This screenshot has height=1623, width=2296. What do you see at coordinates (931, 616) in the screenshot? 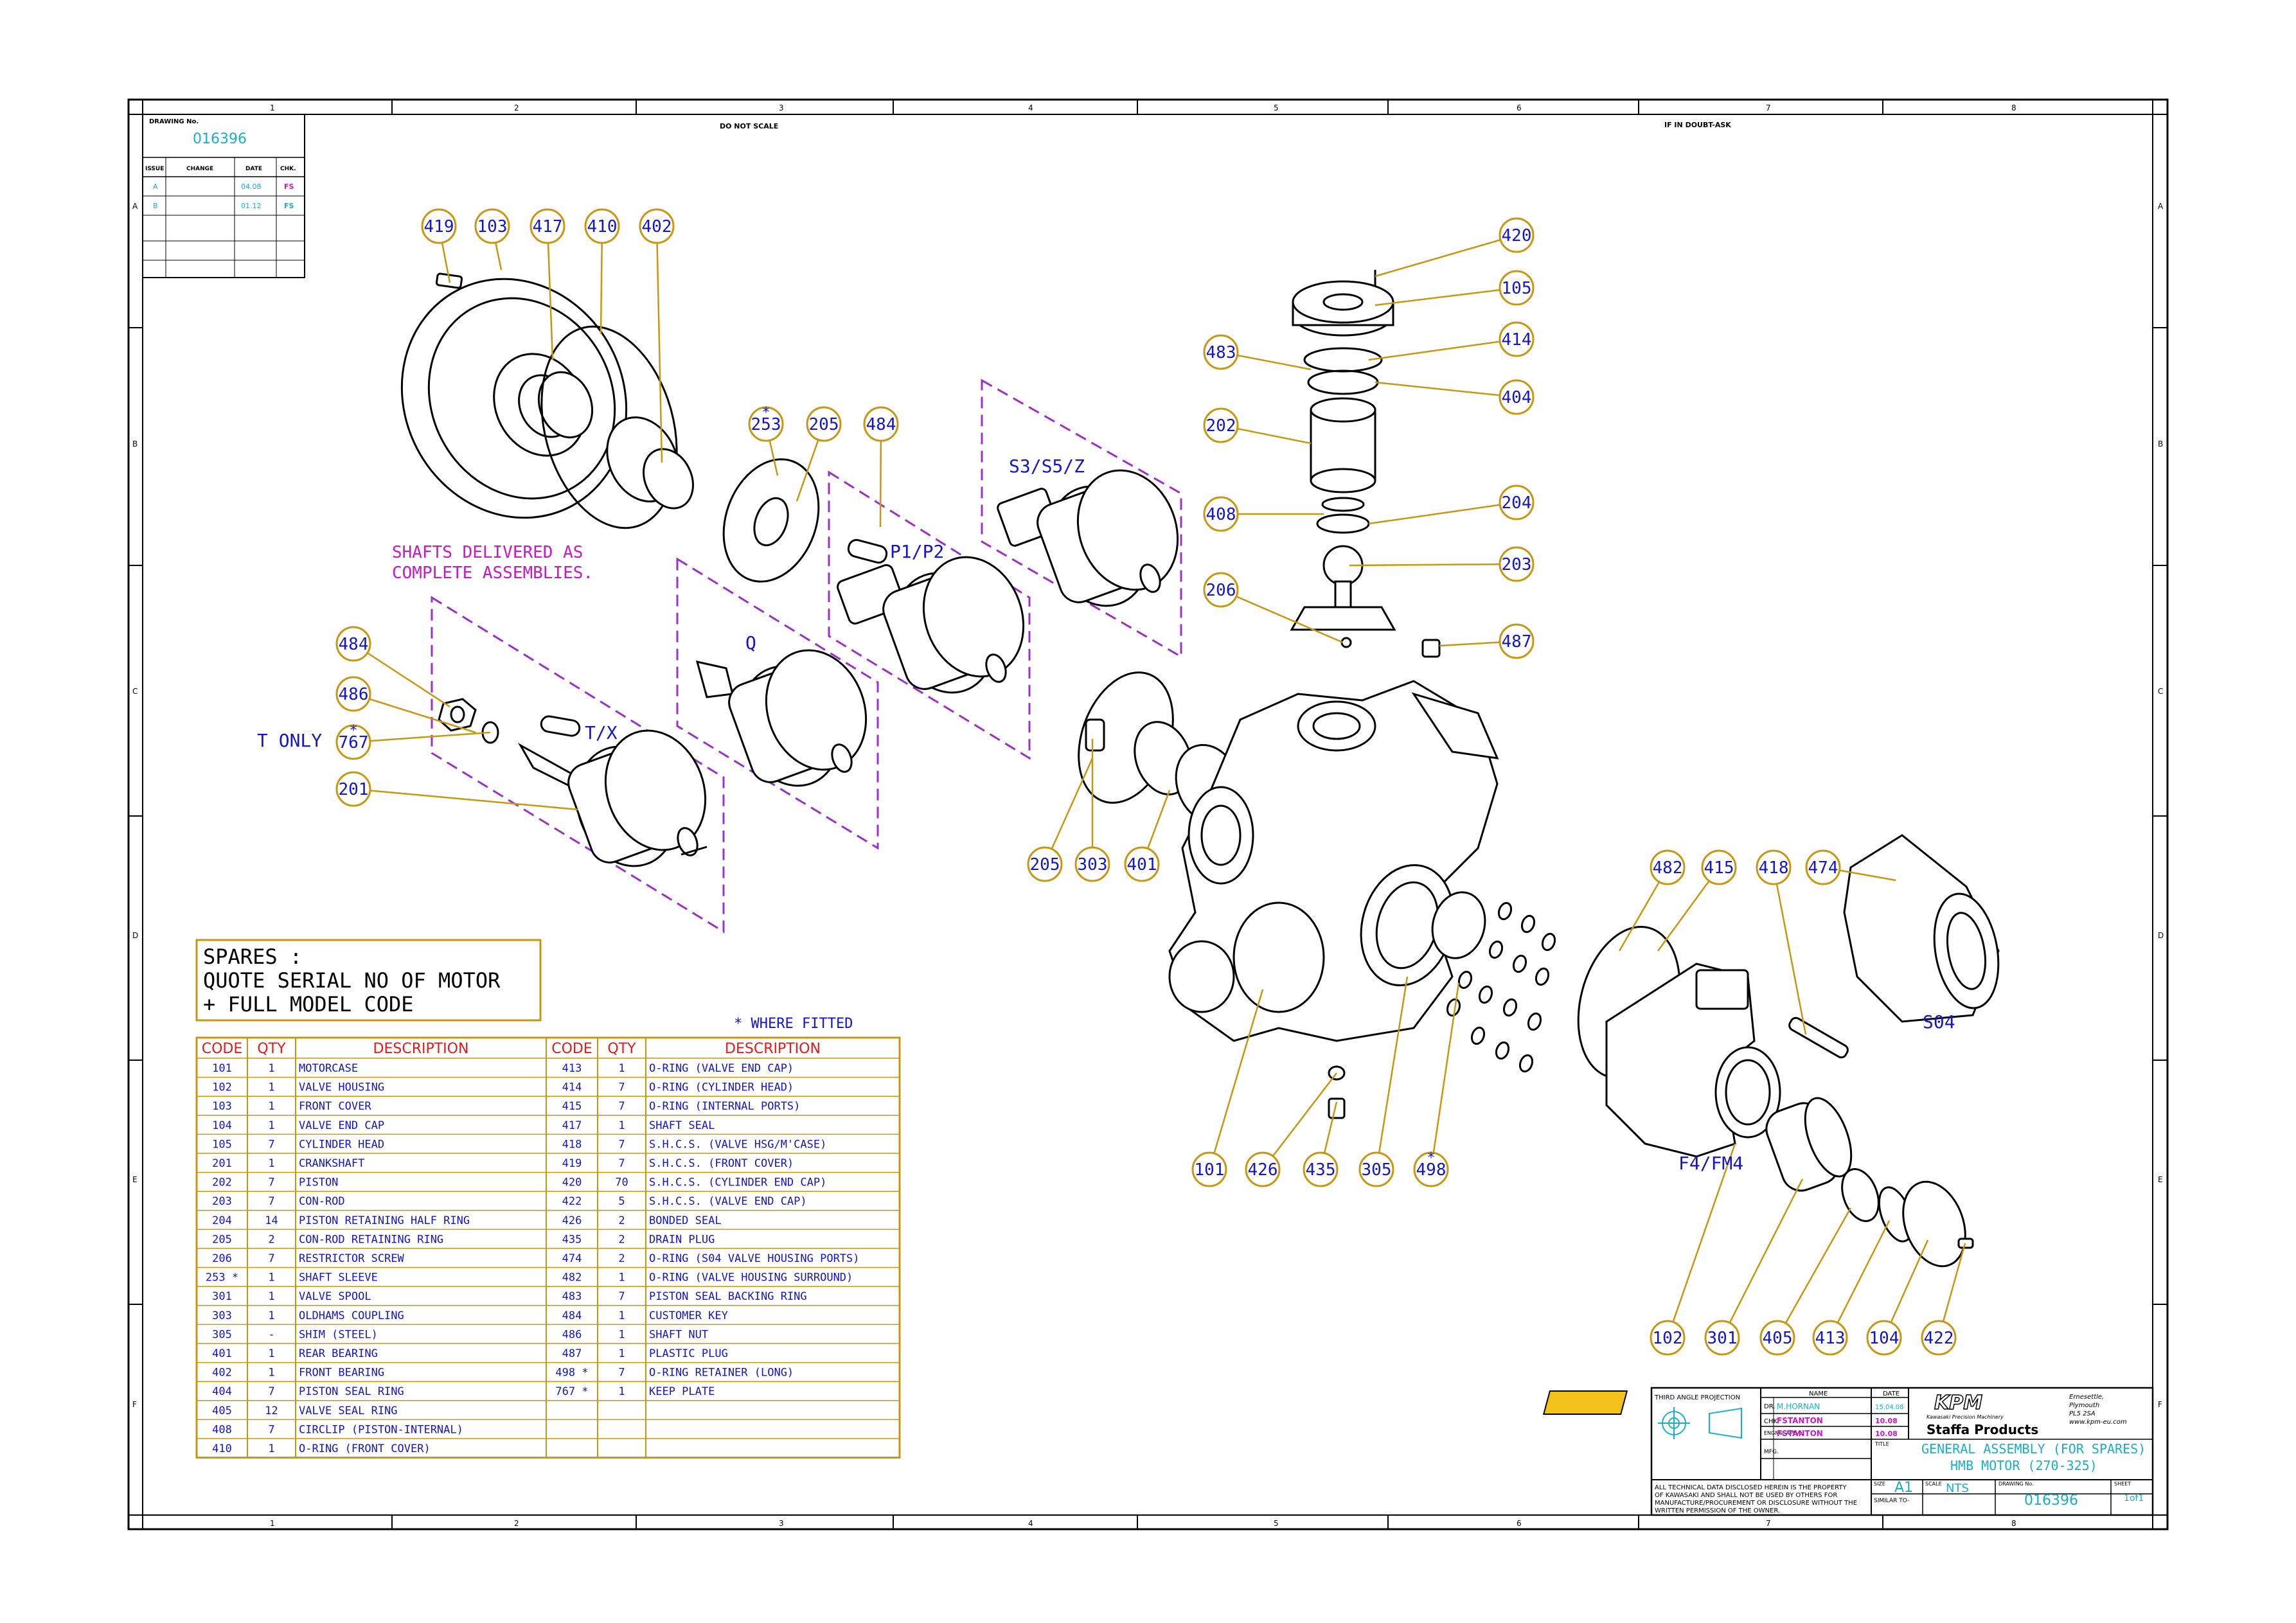
I see `crankshaft-p1p2` at bounding box center [931, 616].